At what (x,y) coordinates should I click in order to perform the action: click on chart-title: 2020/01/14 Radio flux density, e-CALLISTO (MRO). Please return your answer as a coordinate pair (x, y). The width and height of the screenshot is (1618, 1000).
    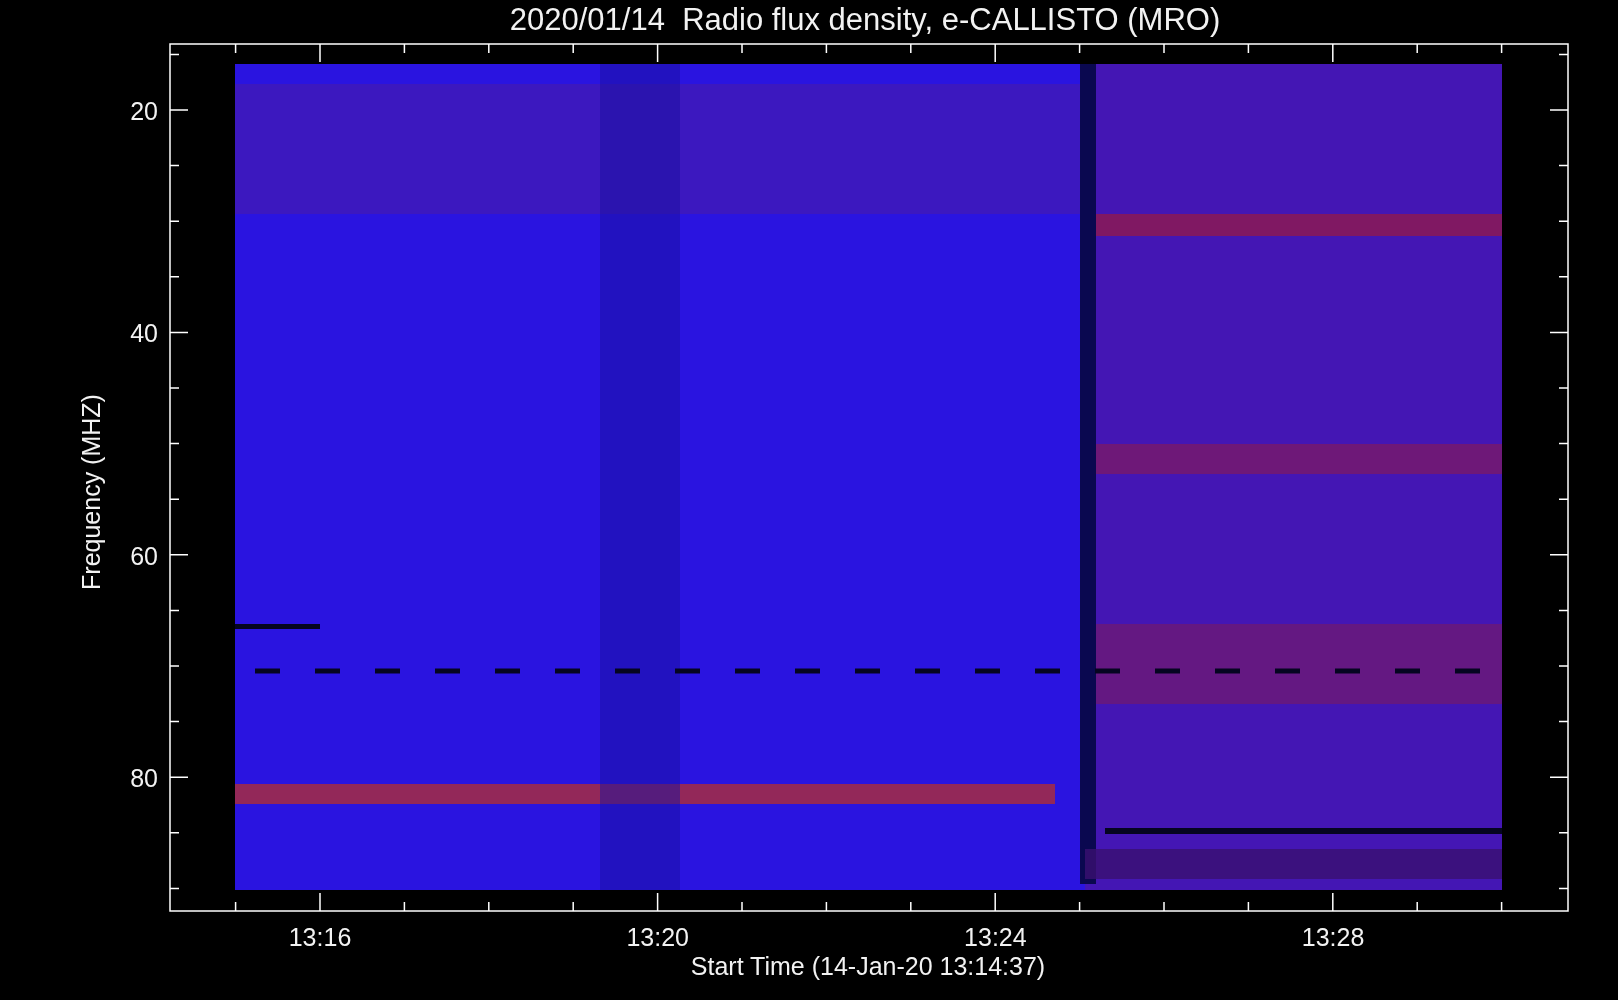
    Looking at the image, I should click on (865, 19).